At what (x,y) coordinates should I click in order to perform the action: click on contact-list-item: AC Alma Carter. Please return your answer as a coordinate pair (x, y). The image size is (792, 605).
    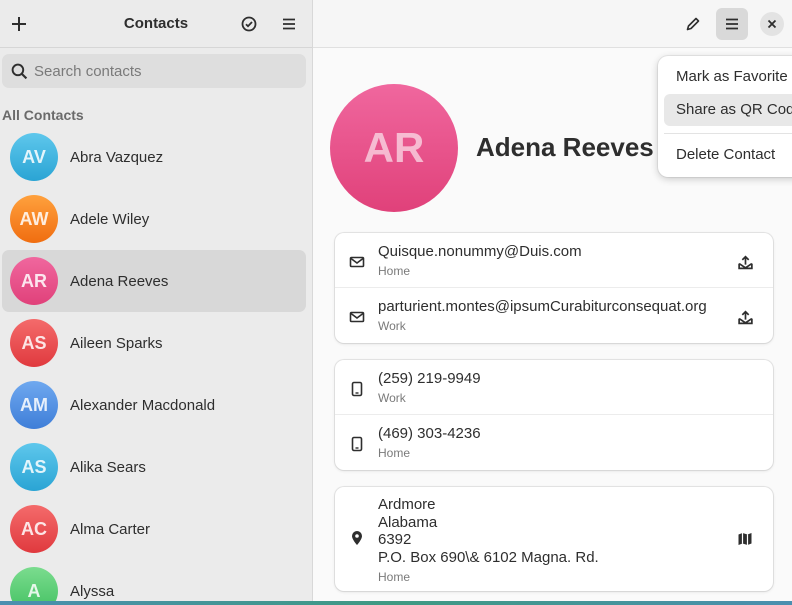
    Looking at the image, I should click on (154, 529).